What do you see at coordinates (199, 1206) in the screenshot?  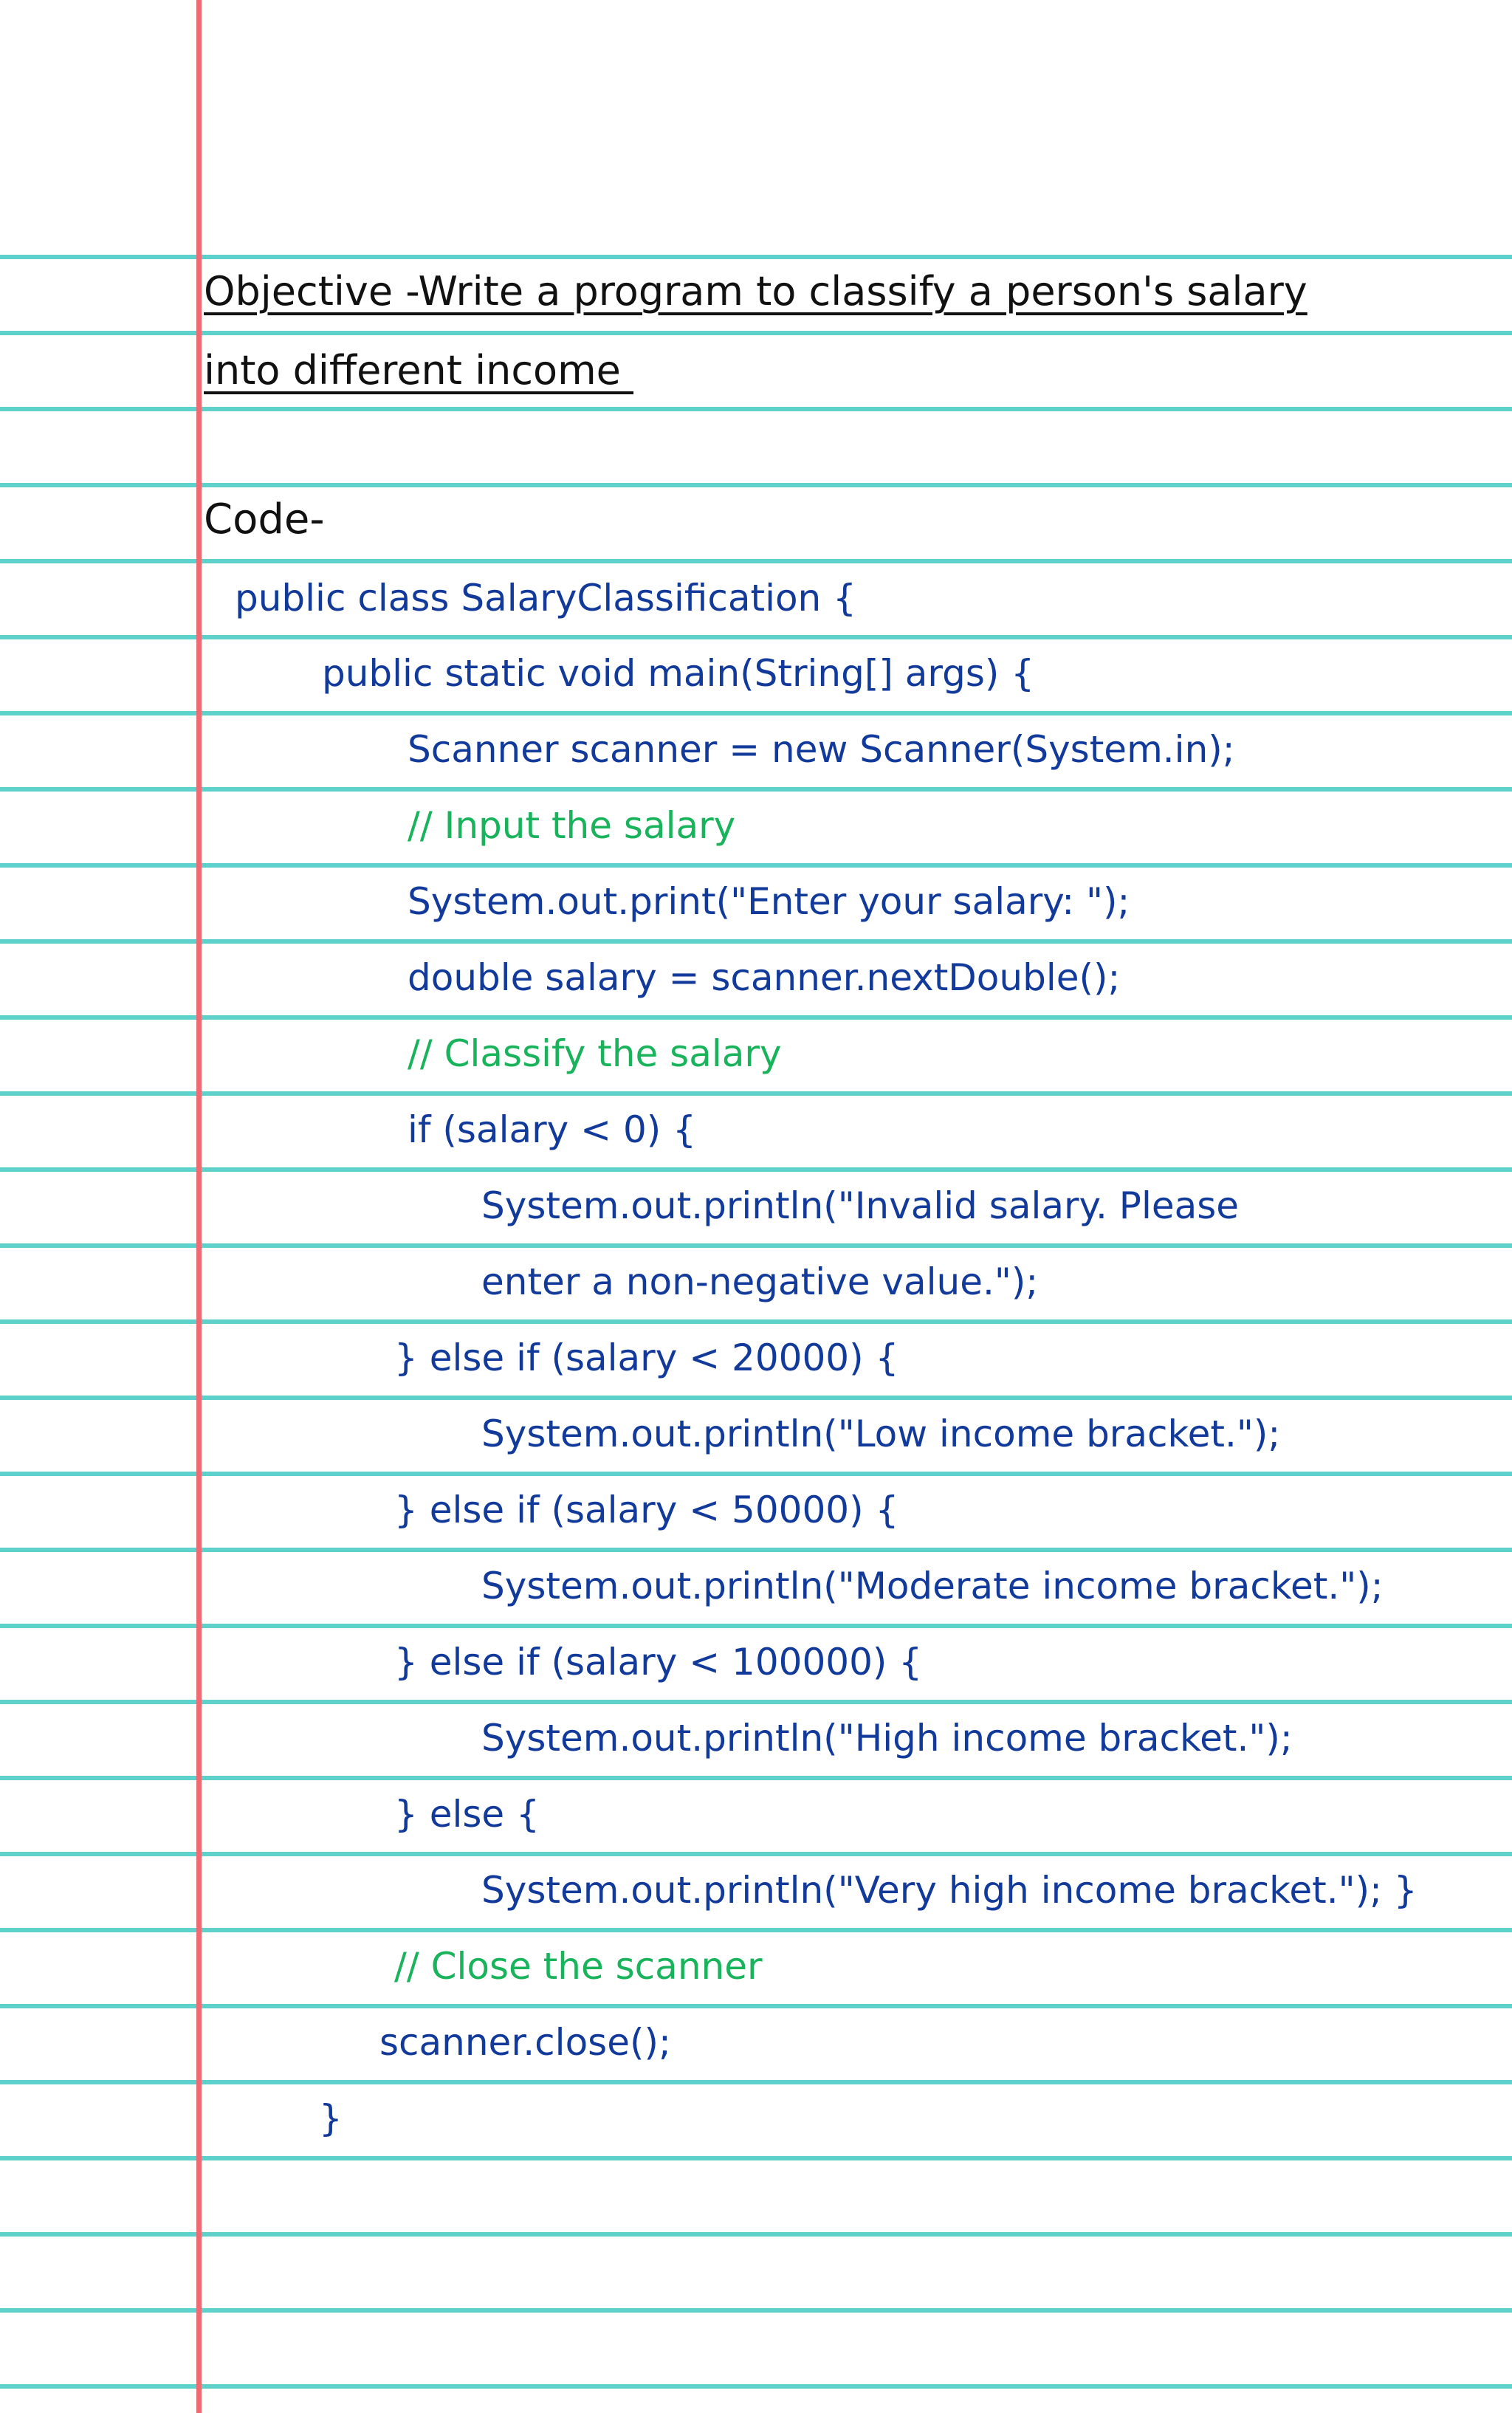 I see `margin-line` at bounding box center [199, 1206].